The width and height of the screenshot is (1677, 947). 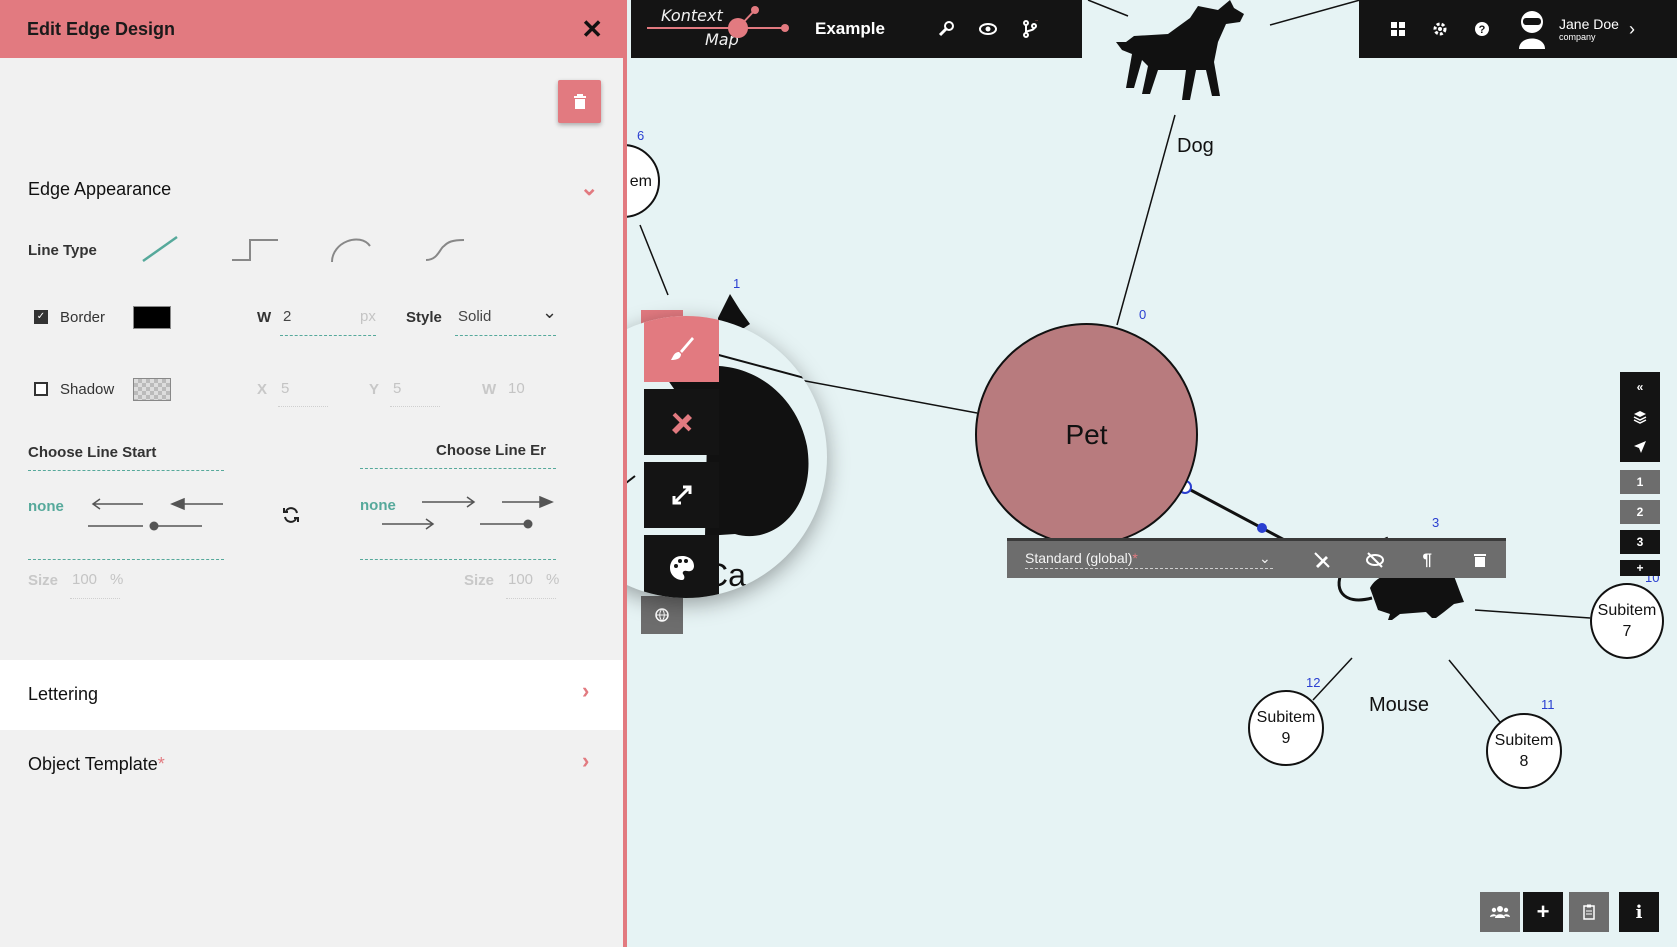 What do you see at coordinates (1480, 560) in the screenshot?
I see `delete-edge-button` at bounding box center [1480, 560].